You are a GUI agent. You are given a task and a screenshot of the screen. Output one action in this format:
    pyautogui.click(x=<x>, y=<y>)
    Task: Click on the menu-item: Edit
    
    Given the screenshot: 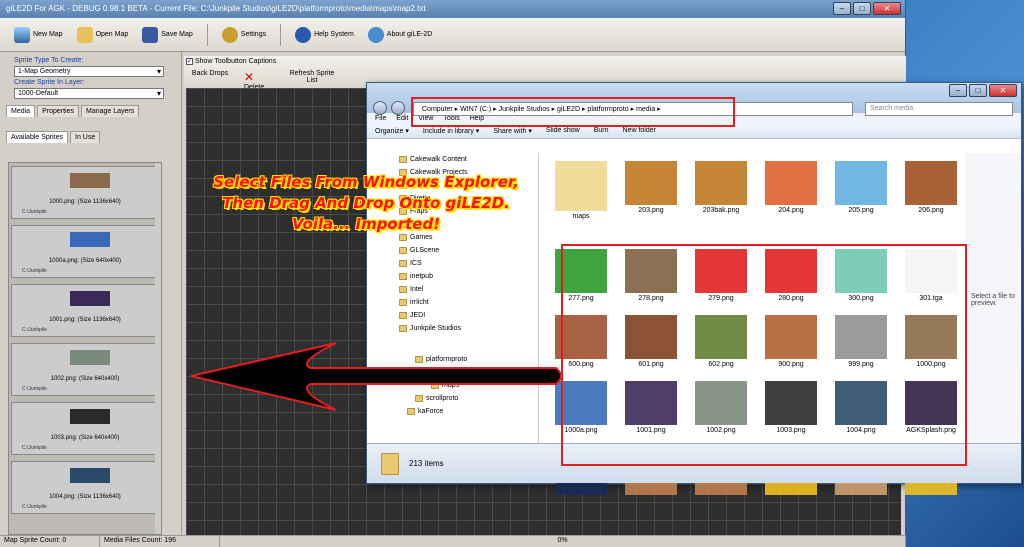 What is the action you would take?
    pyautogui.click(x=402, y=119)
    